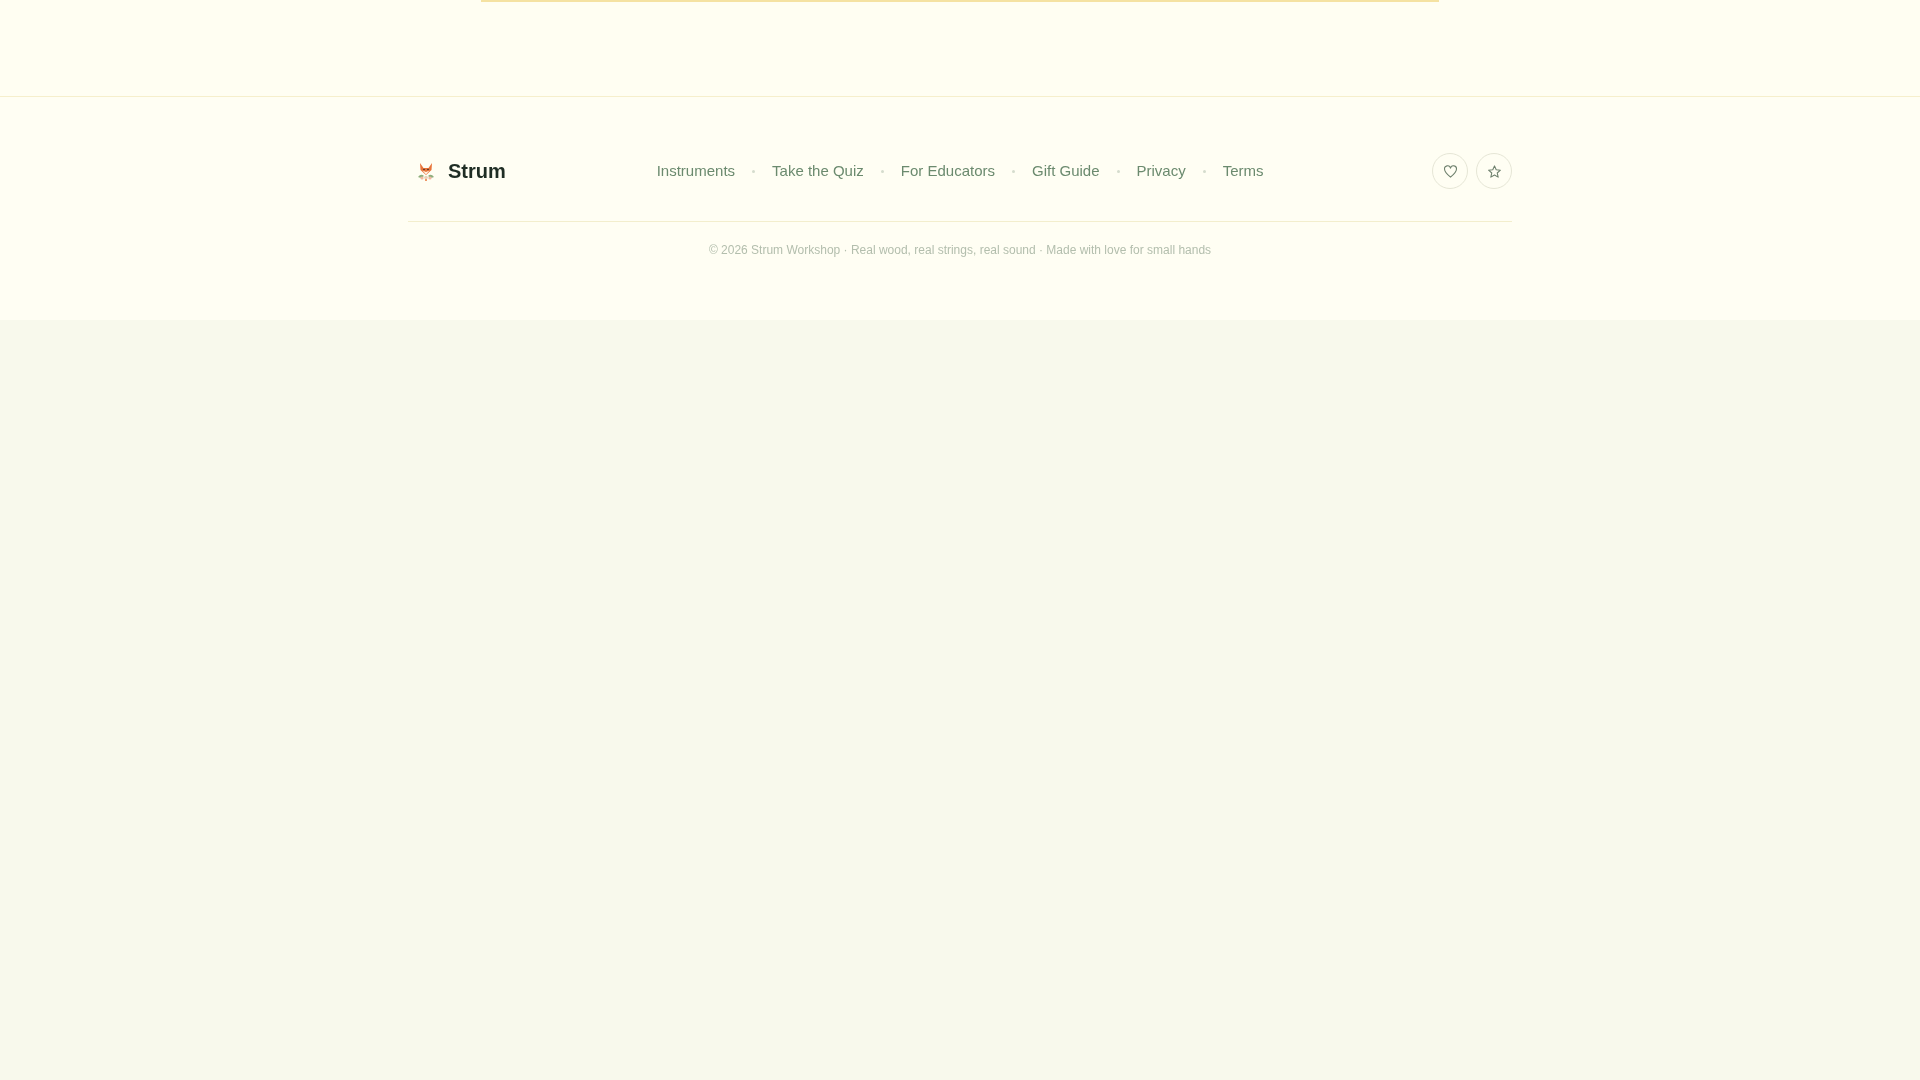 The image size is (1920, 1080). I want to click on footer-link: Privacy, so click(1161, 171).